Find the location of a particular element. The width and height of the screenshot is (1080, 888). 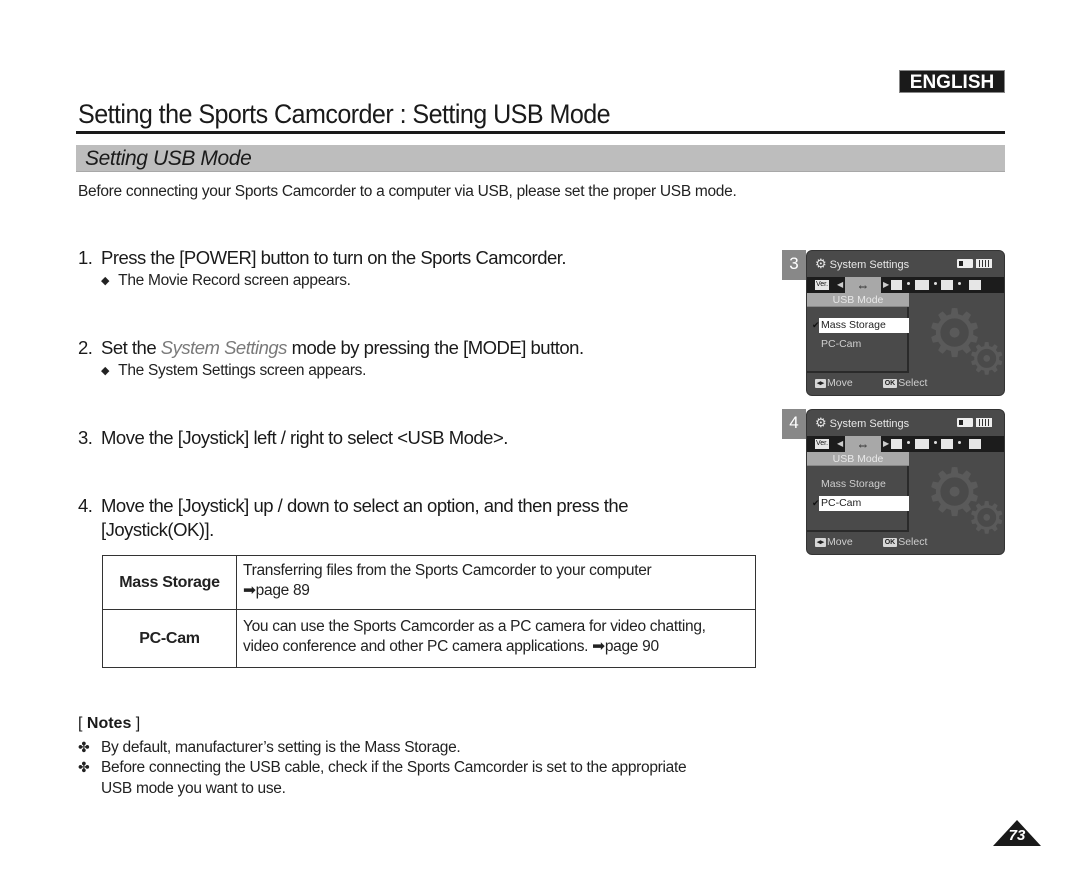

screen-step-label: 4 is located at coordinates (794, 424).